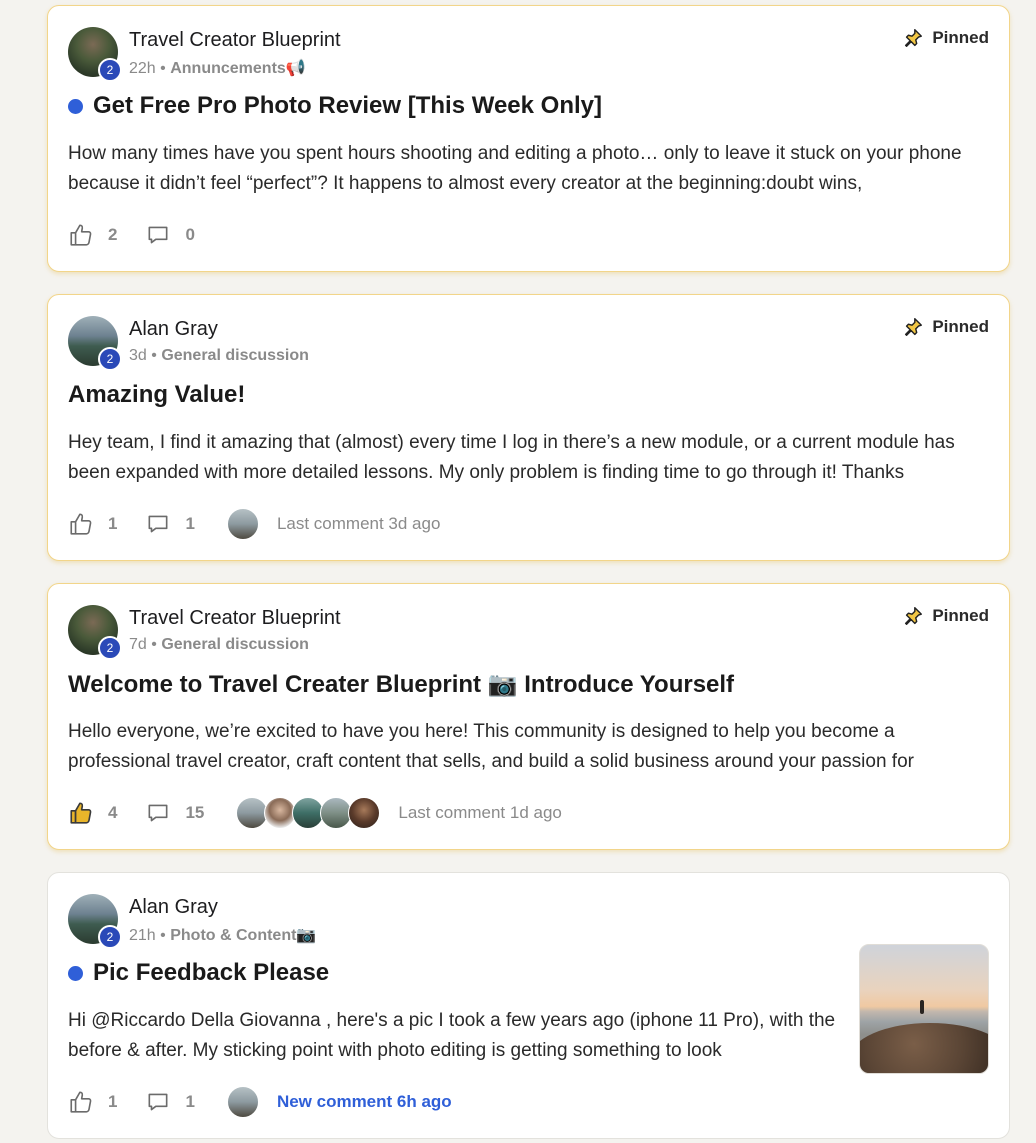 The width and height of the screenshot is (1036, 1143). I want to click on comment-count: 0, so click(190, 234).